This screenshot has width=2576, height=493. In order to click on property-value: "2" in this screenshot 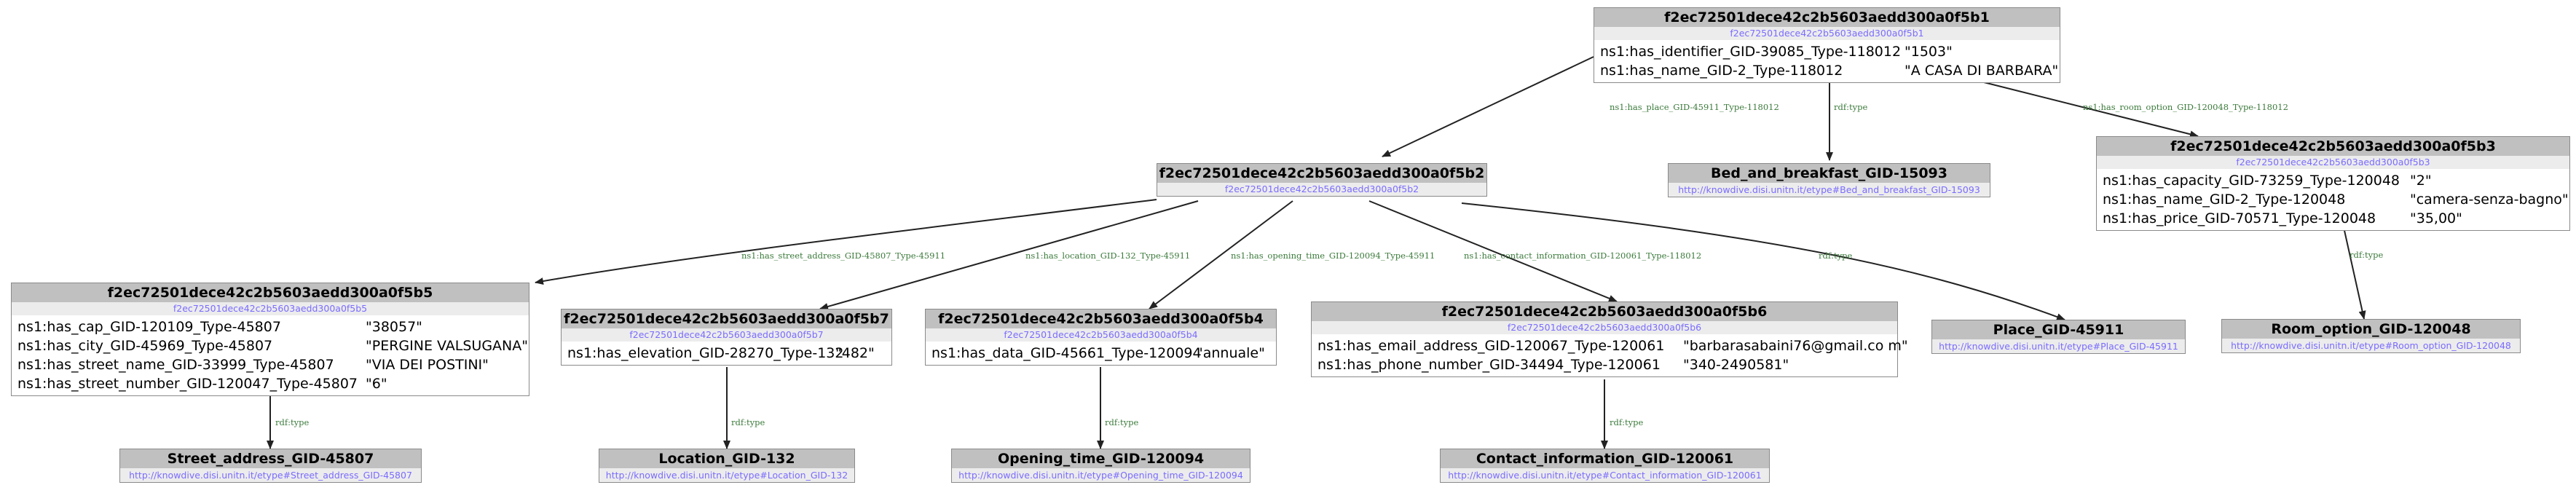, I will do `click(2421, 181)`.